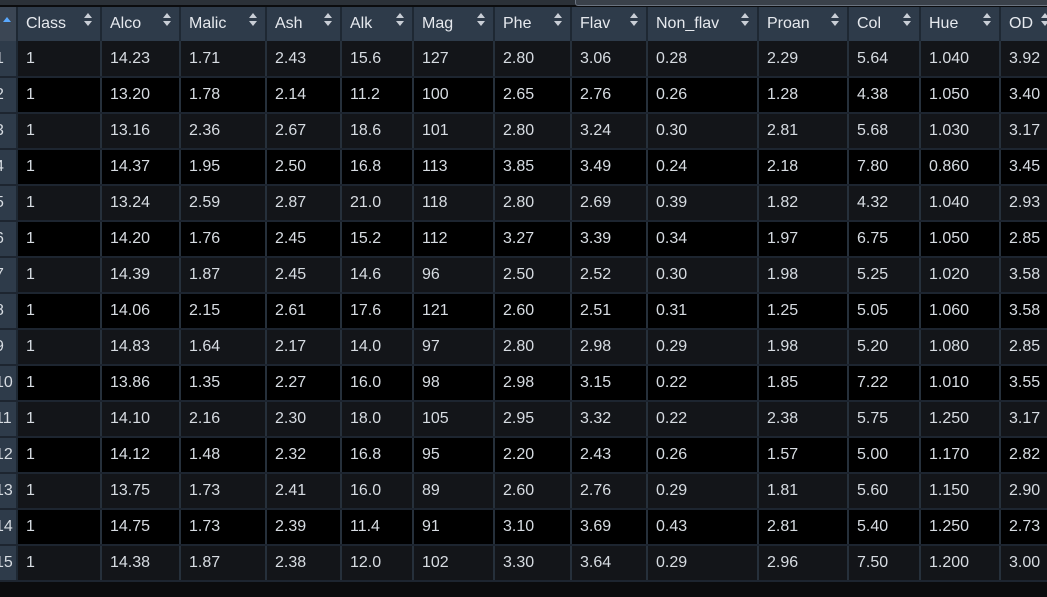 This screenshot has height=597, width=1047. I want to click on table-cell: 2.76, so click(609, 491).